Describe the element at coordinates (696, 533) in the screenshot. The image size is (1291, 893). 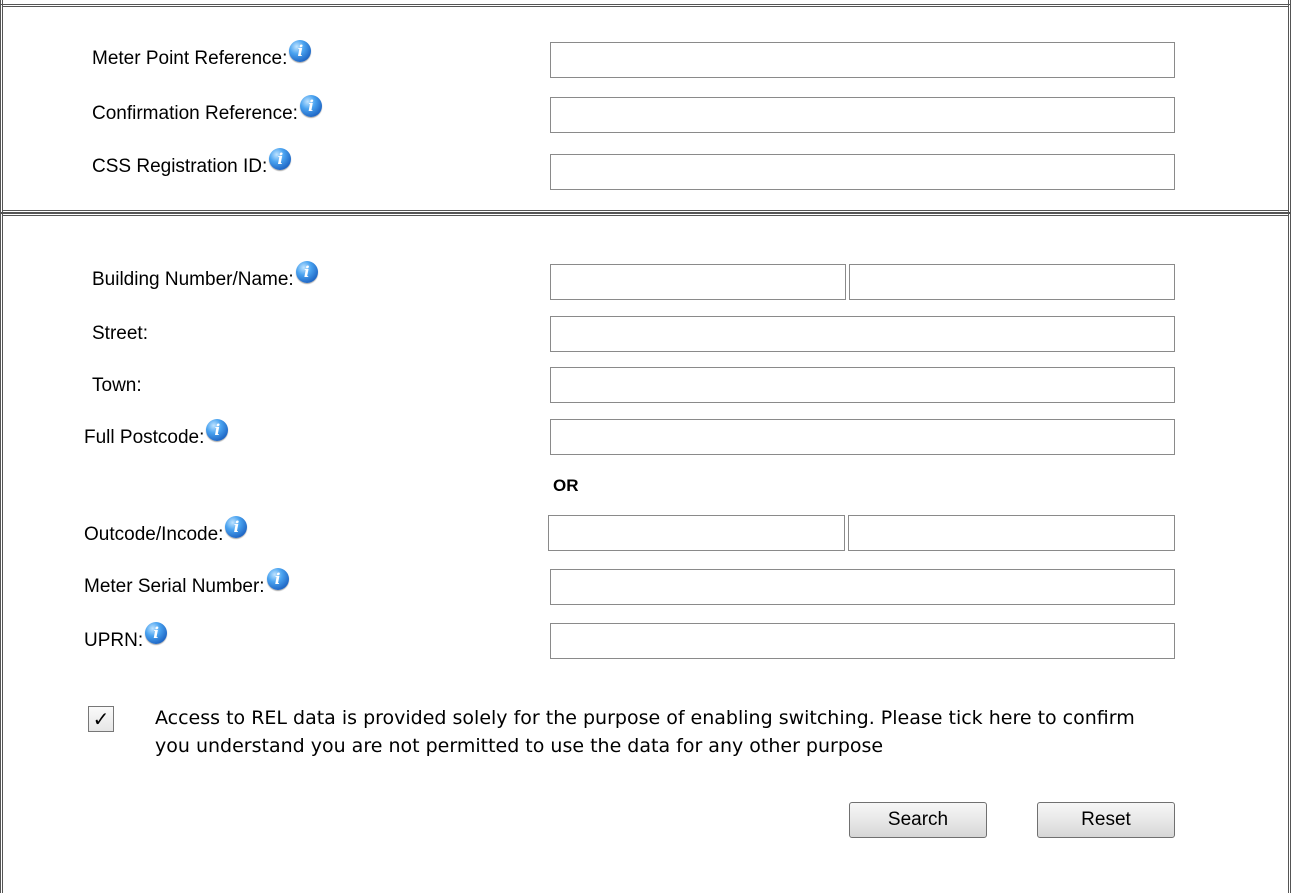
I see `outcode-input` at that location.